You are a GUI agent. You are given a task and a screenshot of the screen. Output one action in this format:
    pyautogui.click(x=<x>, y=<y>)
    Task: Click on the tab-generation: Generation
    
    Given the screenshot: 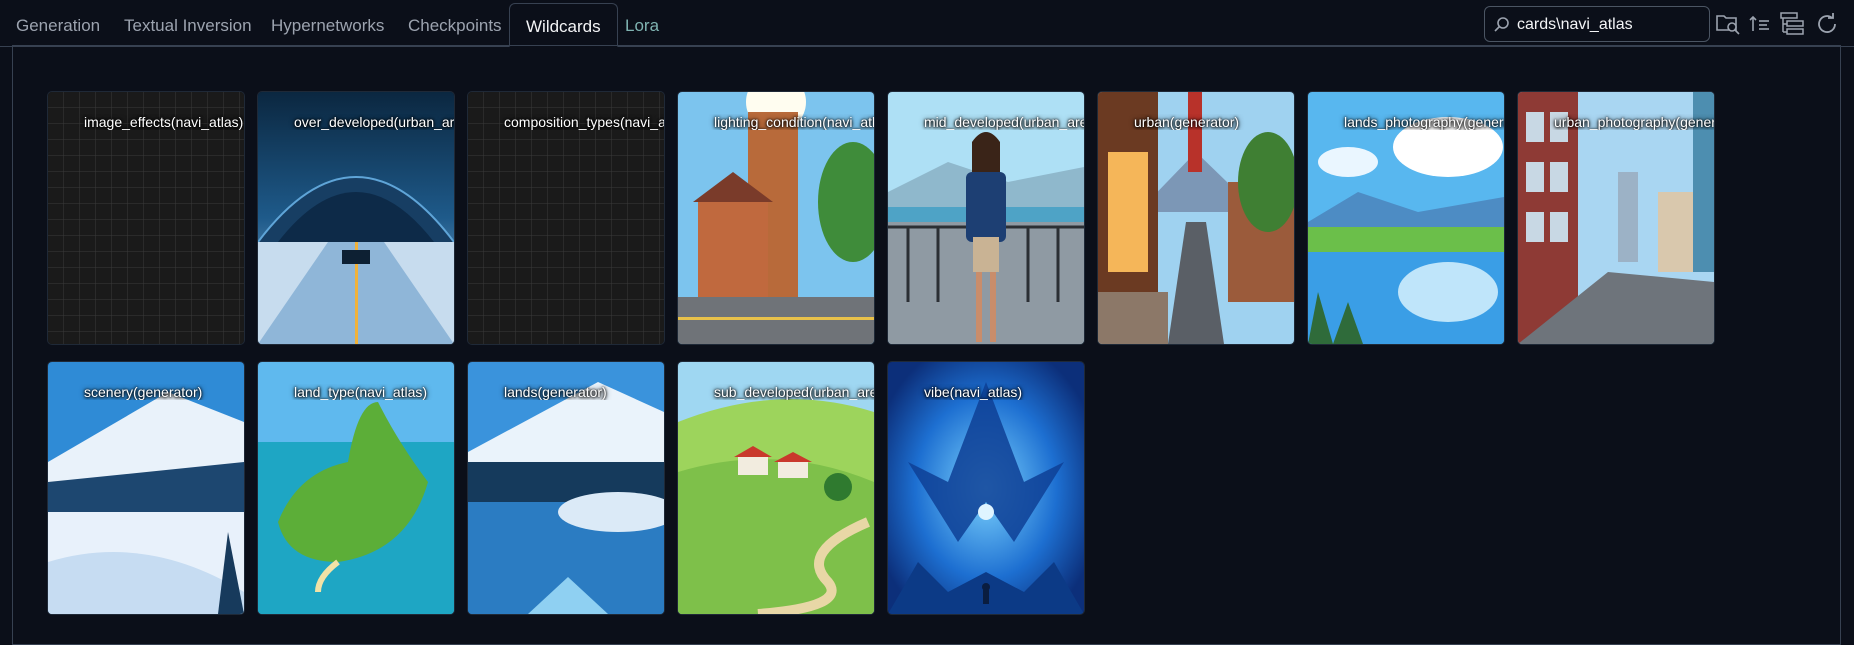 What is the action you would take?
    pyautogui.click(x=58, y=24)
    